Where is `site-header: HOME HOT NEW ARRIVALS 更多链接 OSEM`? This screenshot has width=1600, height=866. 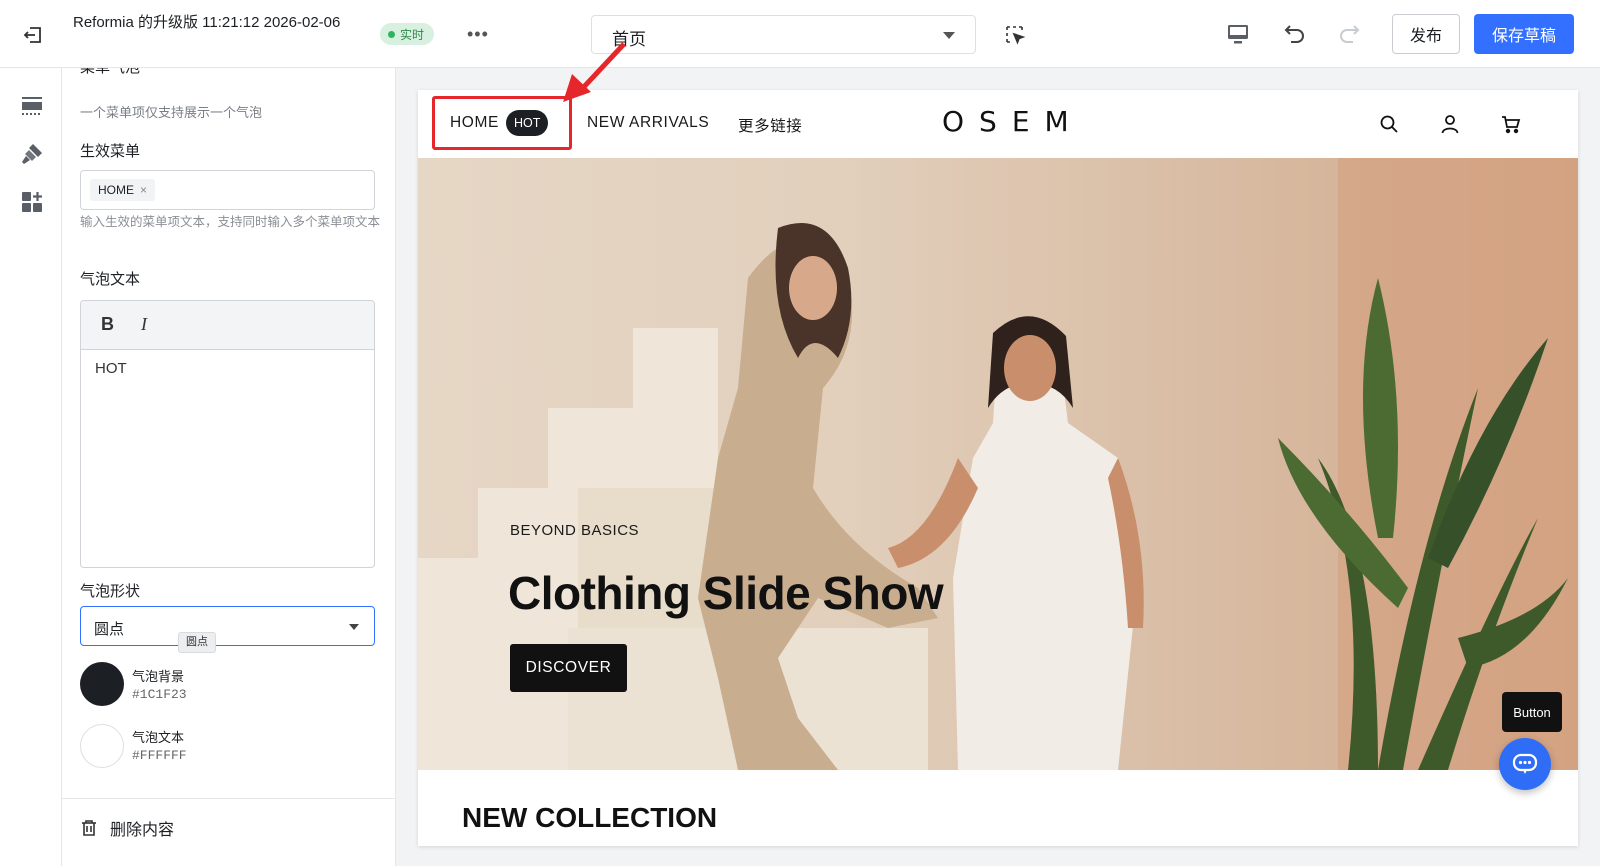
site-header: HOME HOT NEW ARRIVALS 更多链接 OSEM is located at coordinates (998, 124).